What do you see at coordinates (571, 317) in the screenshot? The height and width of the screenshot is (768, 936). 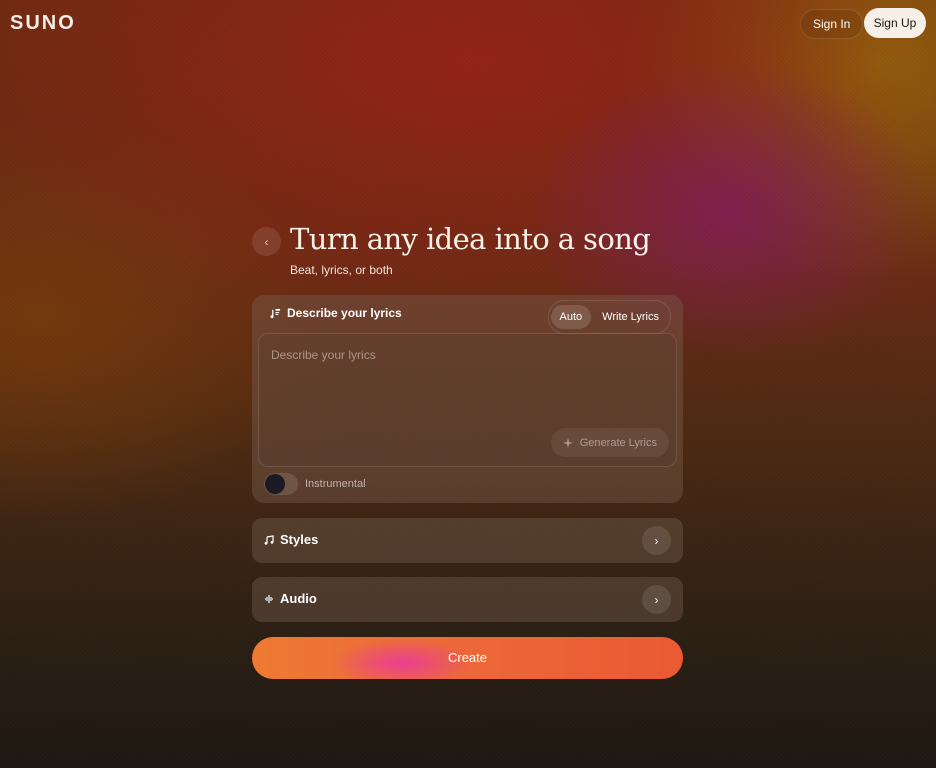 I see `mode-auto-button: Auto` at bounding box center [571, 317].